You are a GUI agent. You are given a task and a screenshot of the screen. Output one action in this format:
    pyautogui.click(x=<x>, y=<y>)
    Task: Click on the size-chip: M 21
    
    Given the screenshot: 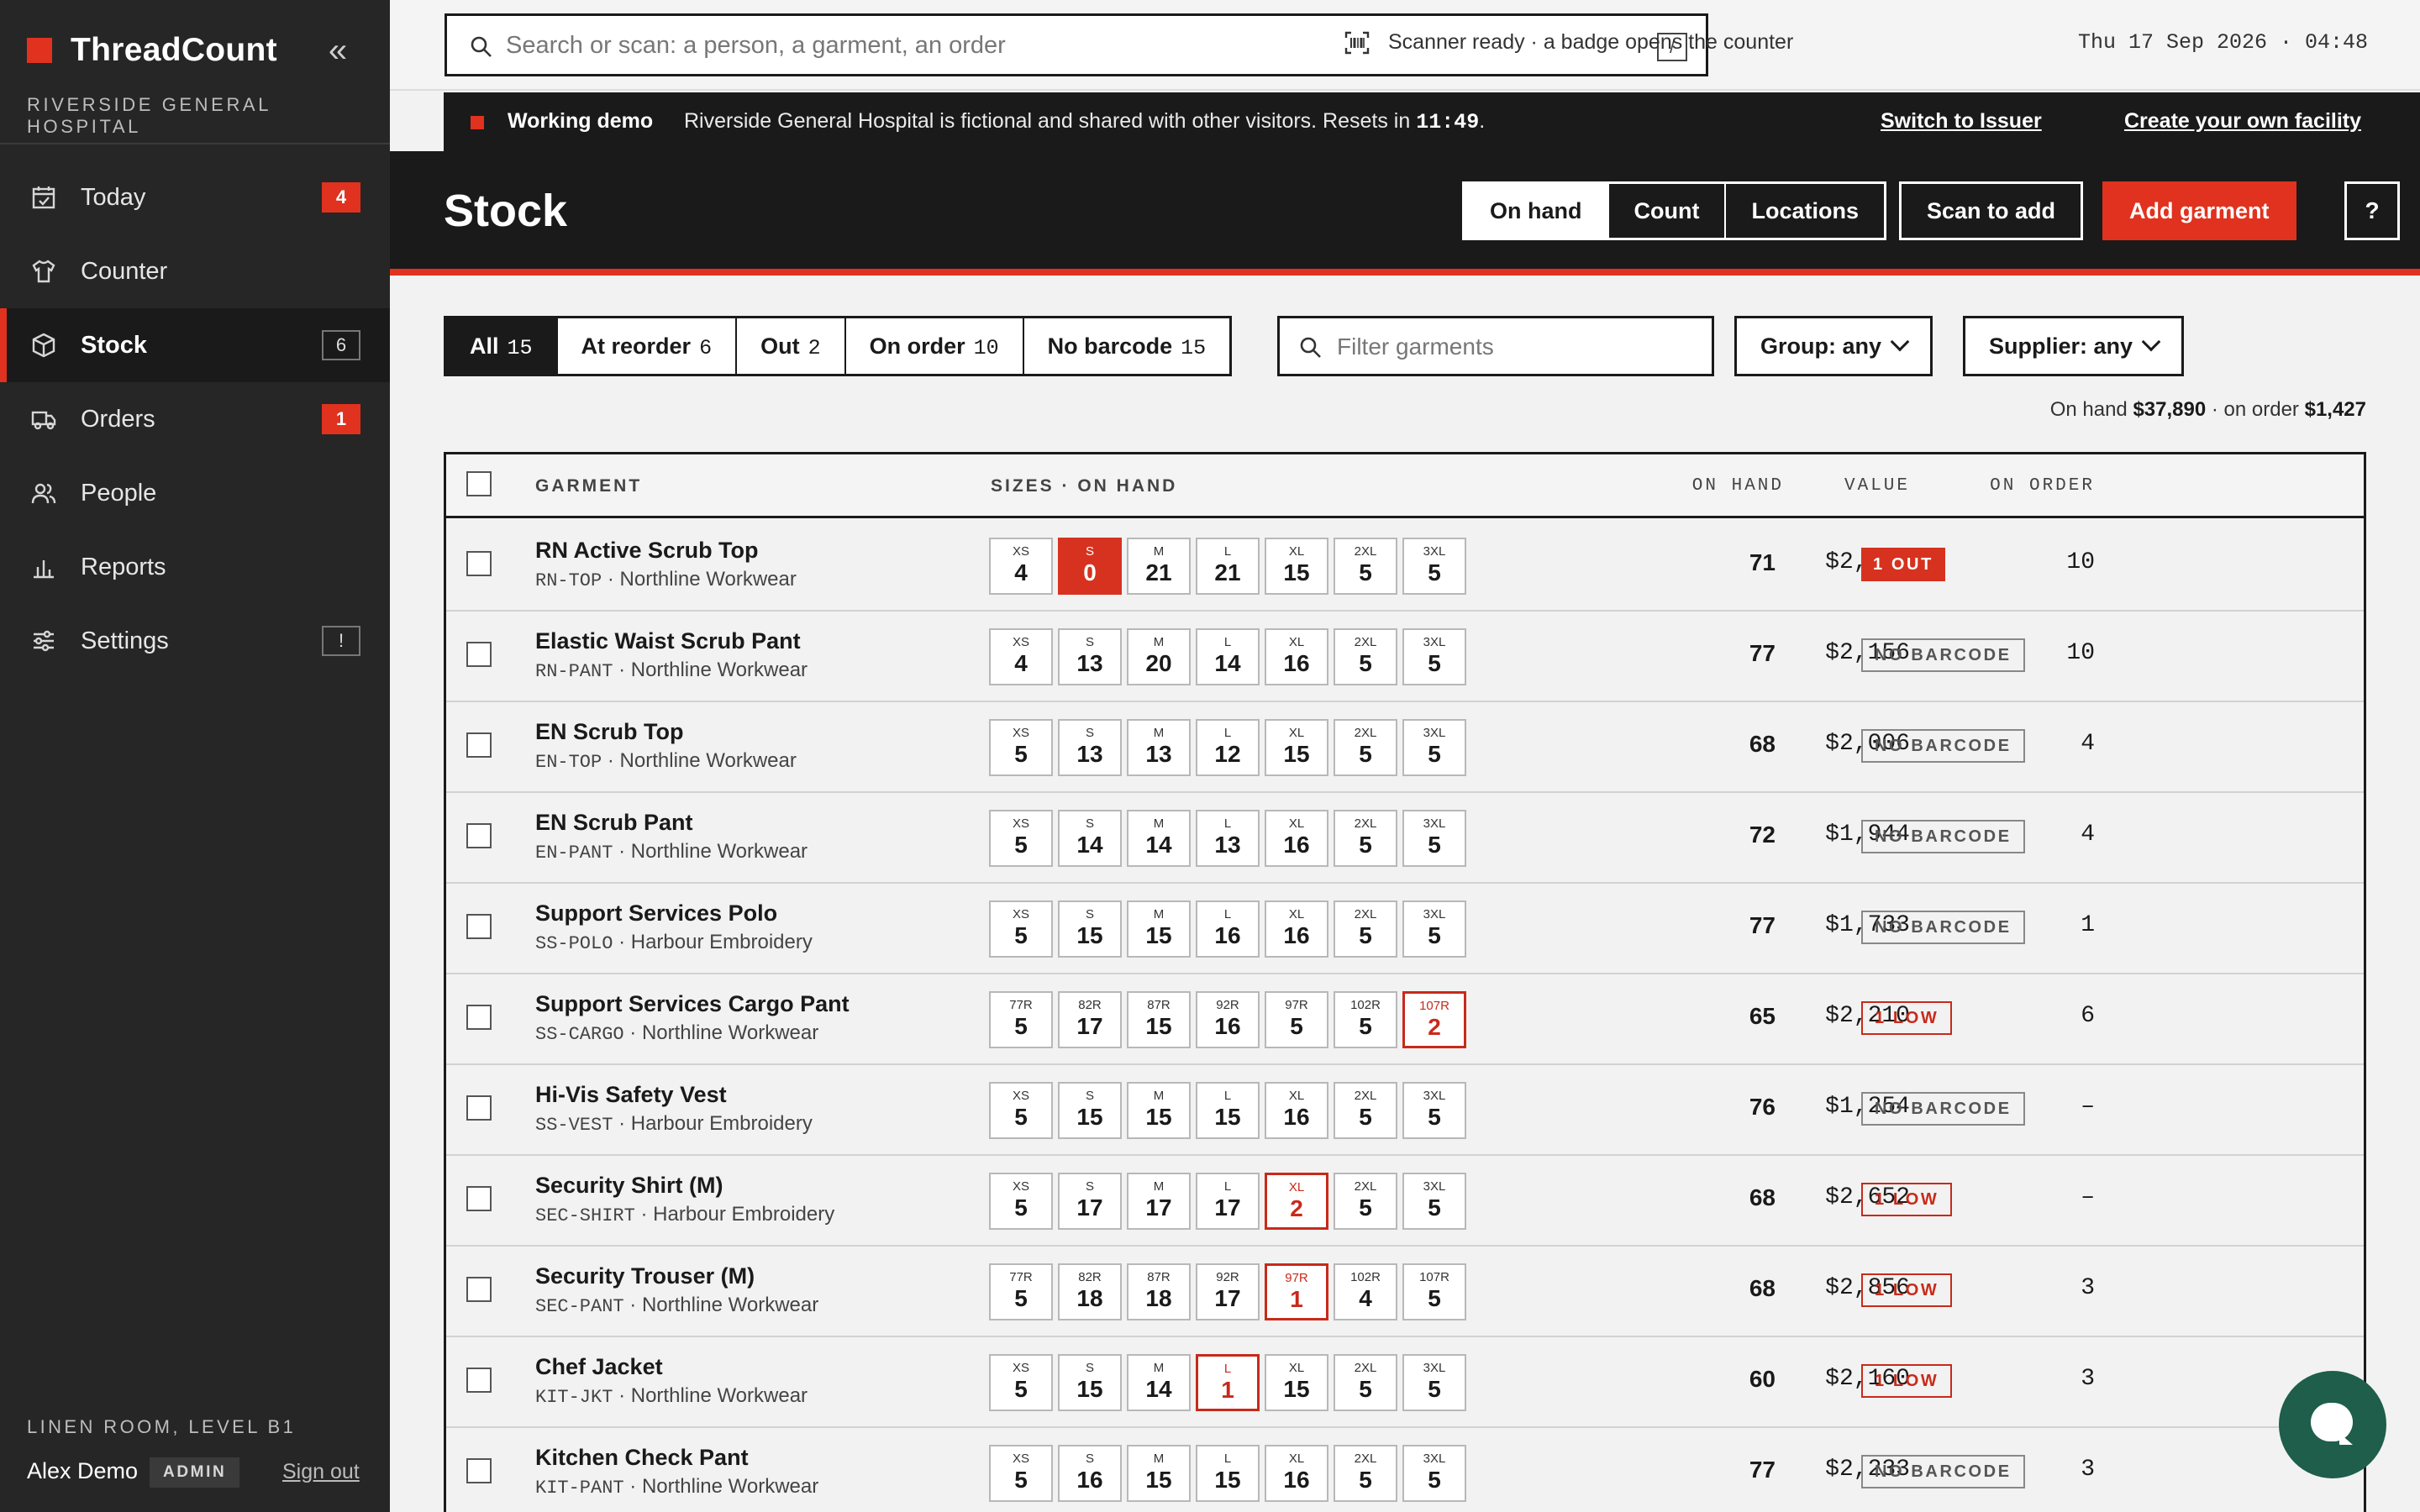 What is the action you would take?
    pyautogui.click(x=1159, y=566)
    